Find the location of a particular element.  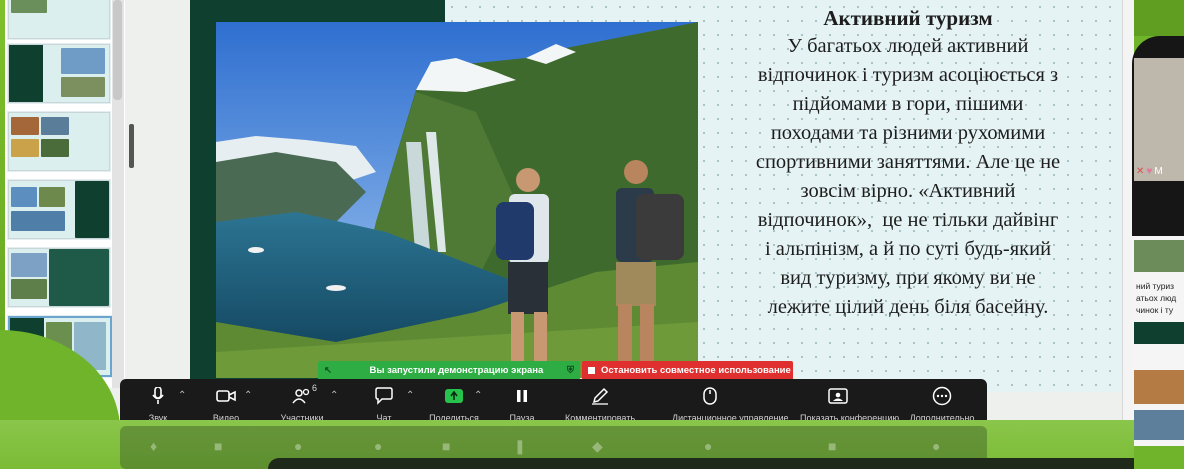

participants-count: 6 is located at coordinates (315, 388).